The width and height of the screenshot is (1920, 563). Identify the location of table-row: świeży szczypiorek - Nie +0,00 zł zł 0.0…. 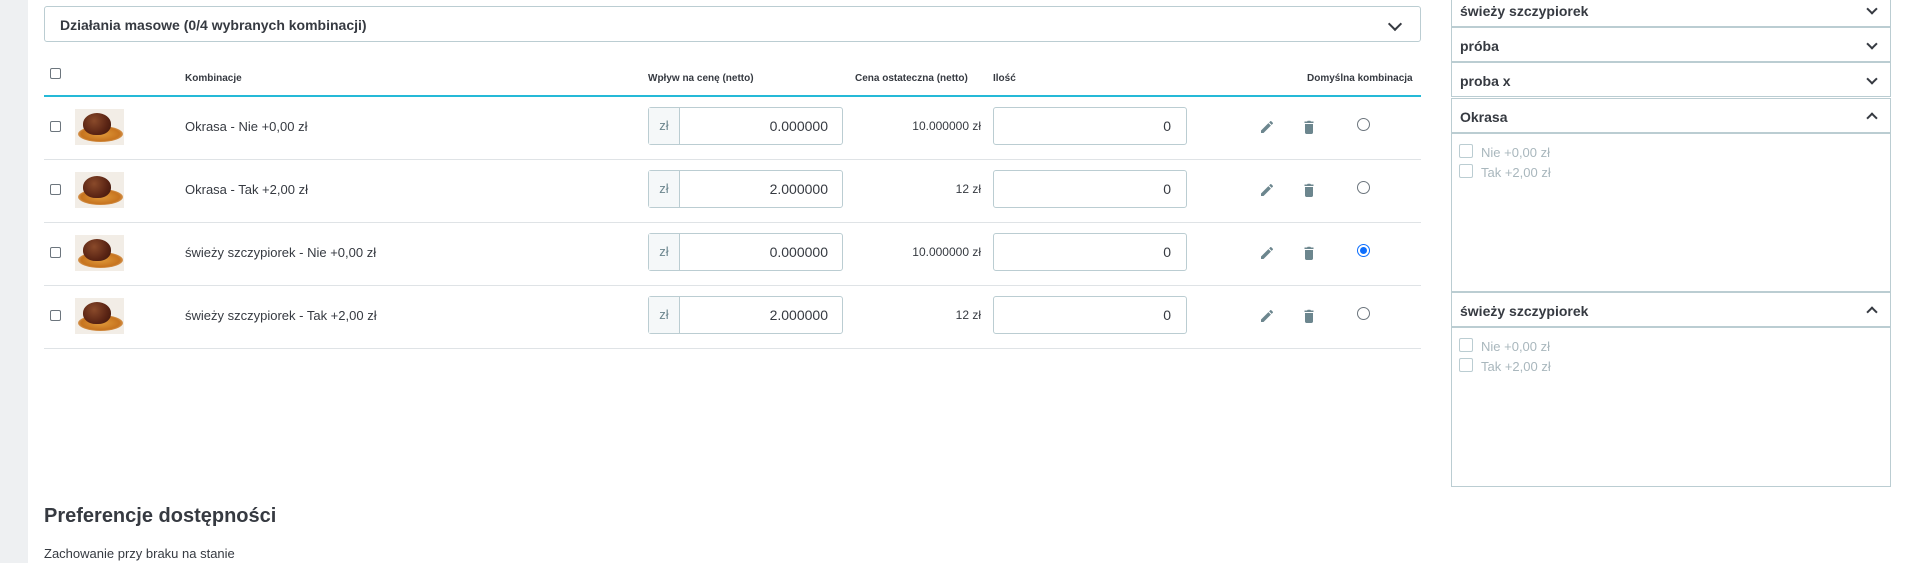
(732, 254).